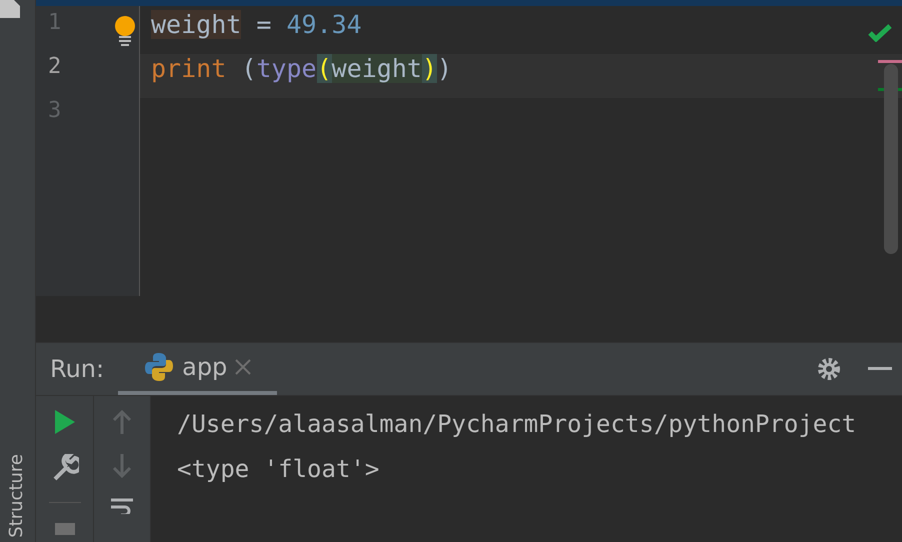 The width and height of the screenshot is (902, 542). Describe the element at coordinates (891, 159) in the screenshot. I see `scrollbar-thumb` at that location.